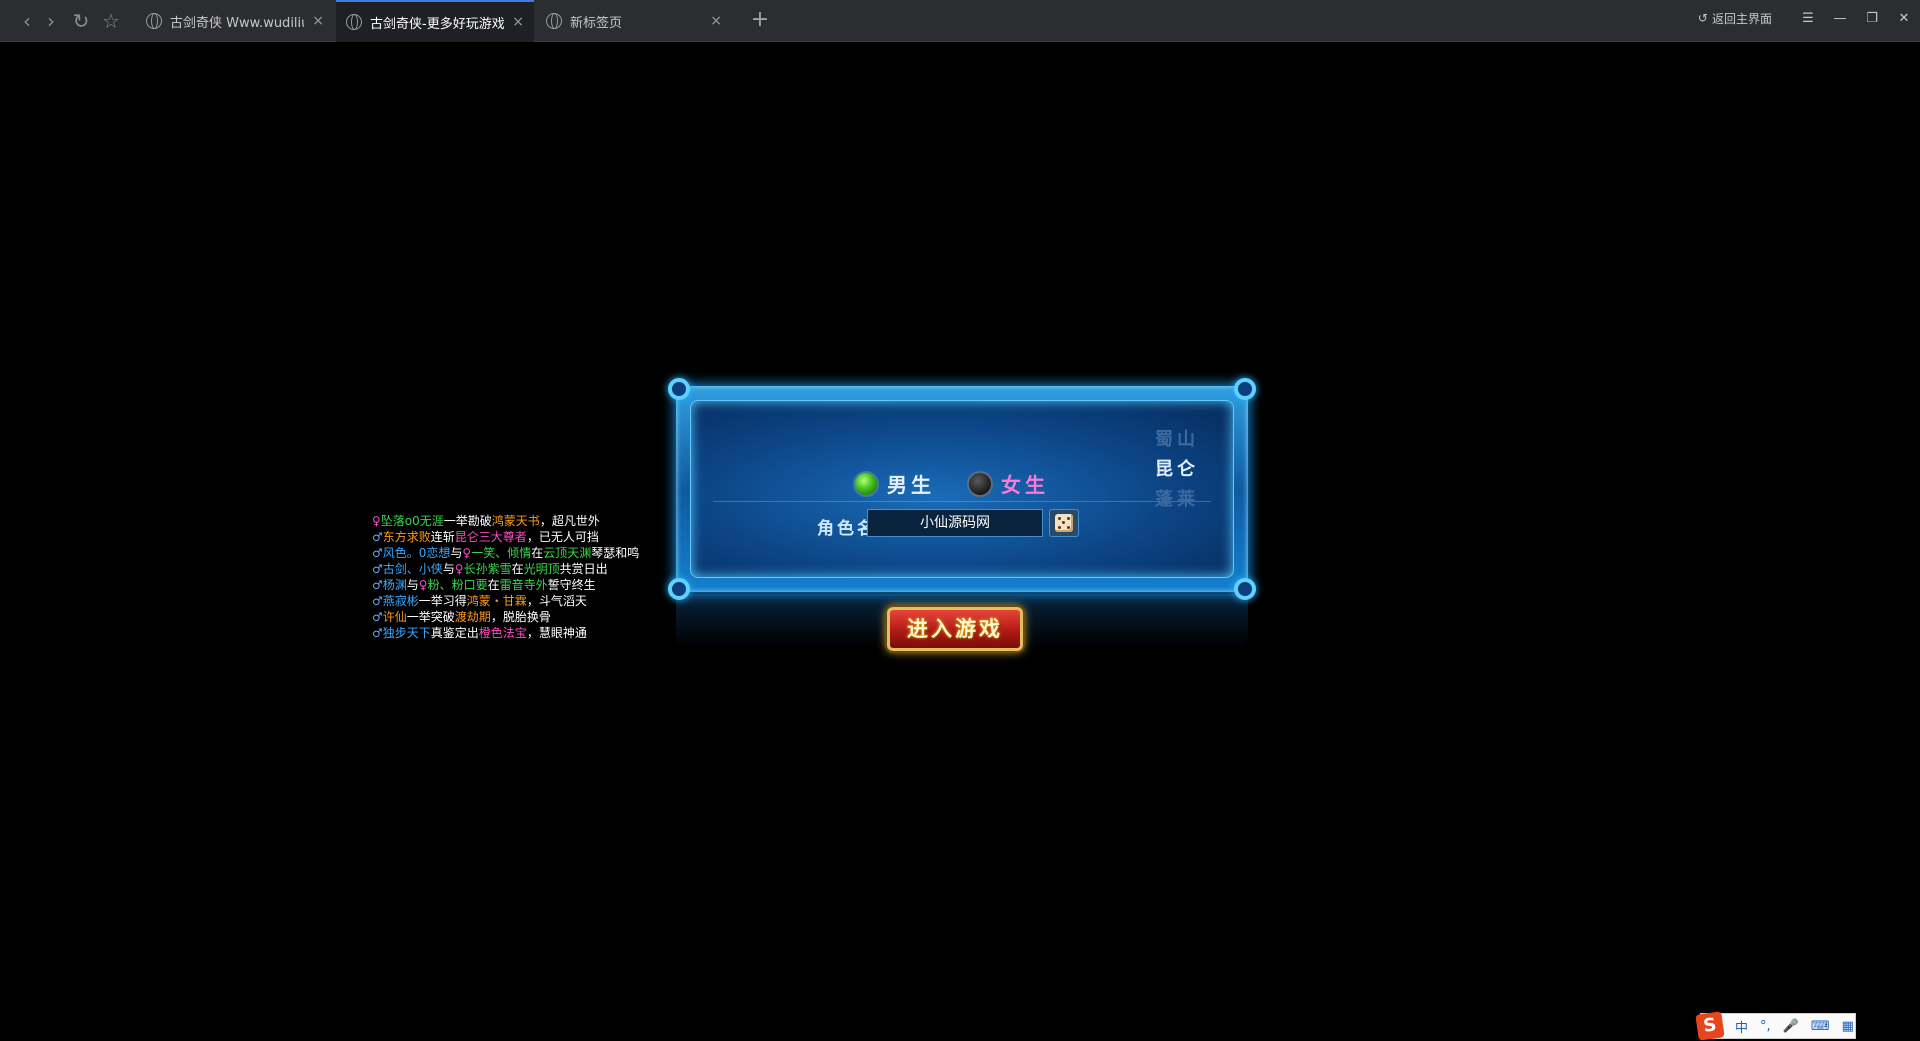 This screenshot has width=1920, height=1041. Describe the element at coordinates (583, 569) in the screenshot. I see `news-feed-segment: 共赏日出` at that location.